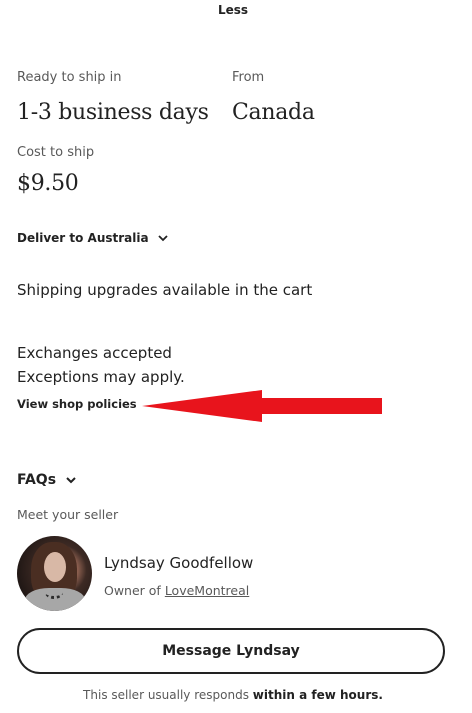 The height and width of the screenshot is (713, 472). What do you see at coordinates (69, 77) in the screenshot?
I see `ready-to-ship-label: Ready to ship in` at bounding box center [69, 77].